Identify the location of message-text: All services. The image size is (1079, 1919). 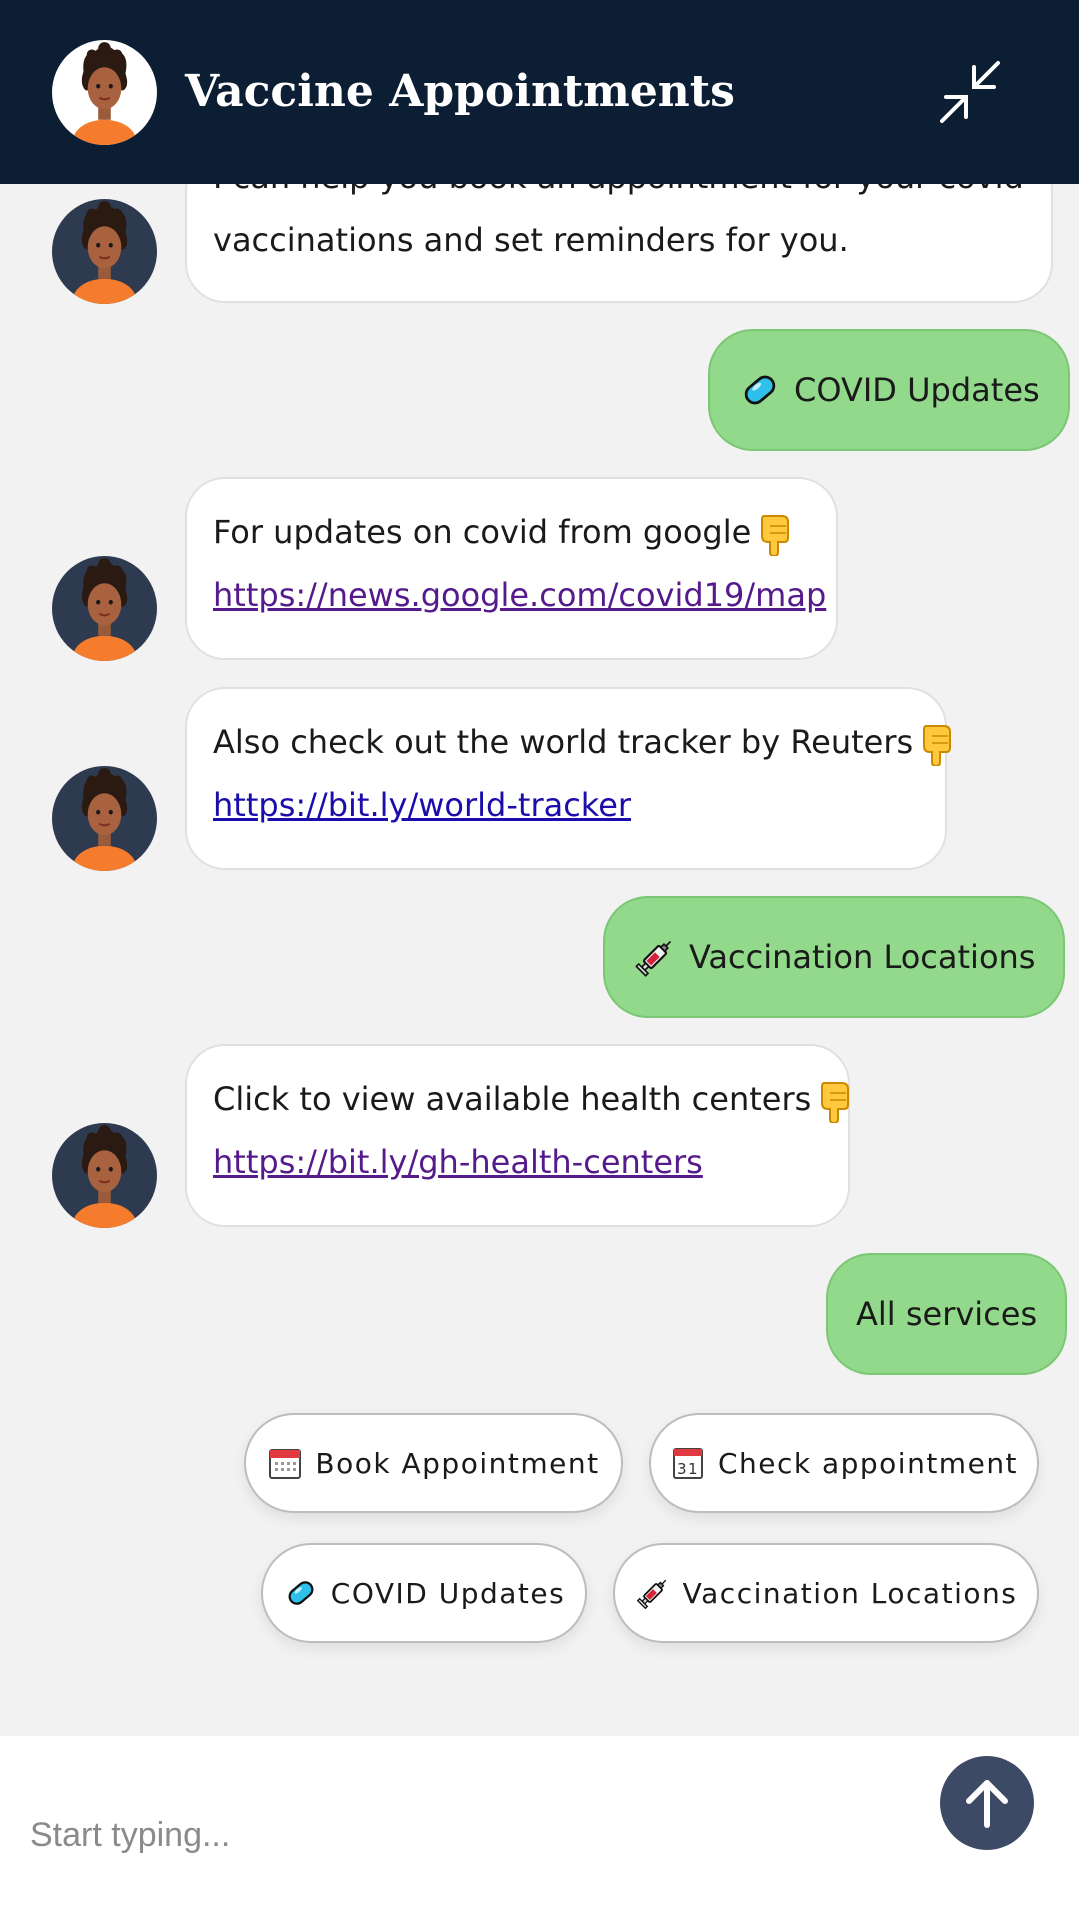
(947, 1314).